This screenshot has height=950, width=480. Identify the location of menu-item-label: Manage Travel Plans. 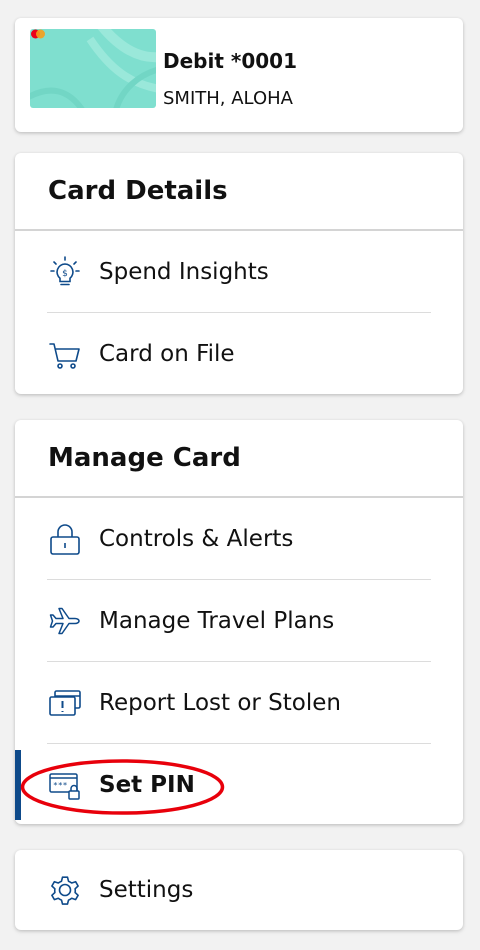
(217, 620).